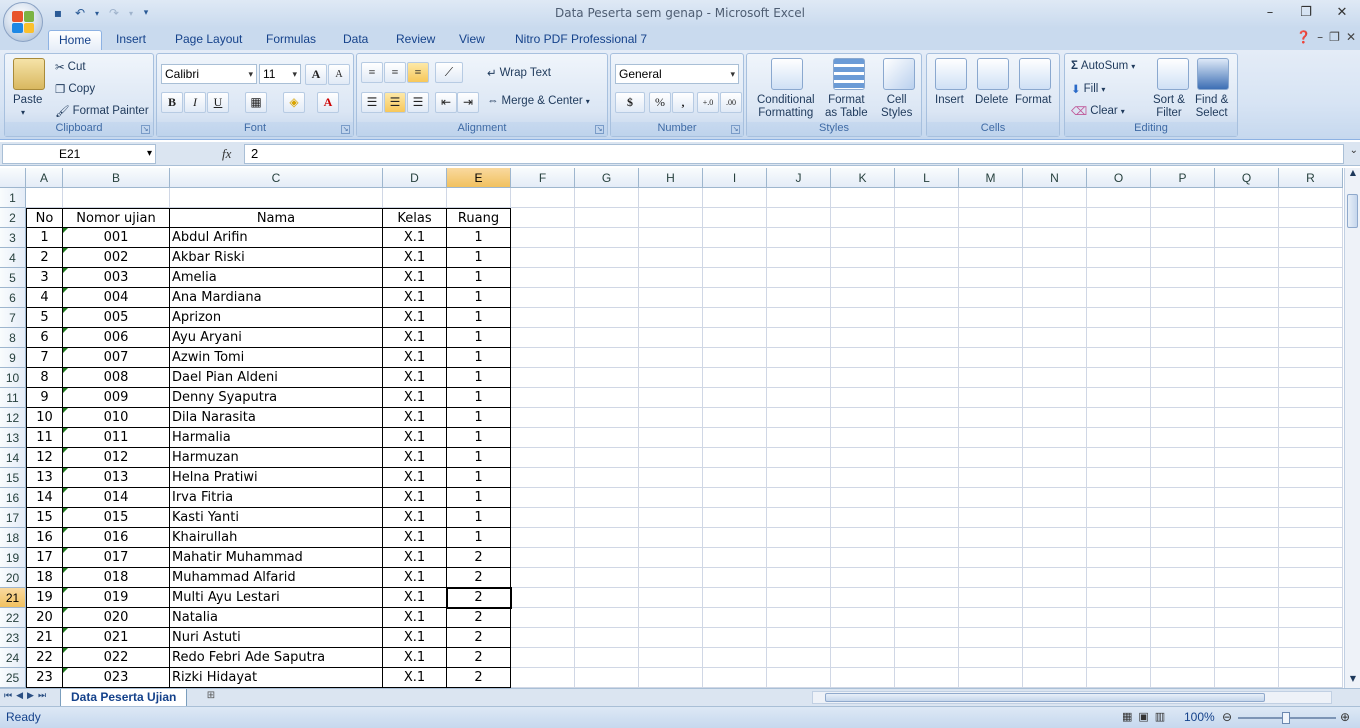 This screenshot has height=728, width=1360. What do you see at coordinates (44, 178) in the screenshot?
I see `column-header: A` at bounding box center [44, 178].